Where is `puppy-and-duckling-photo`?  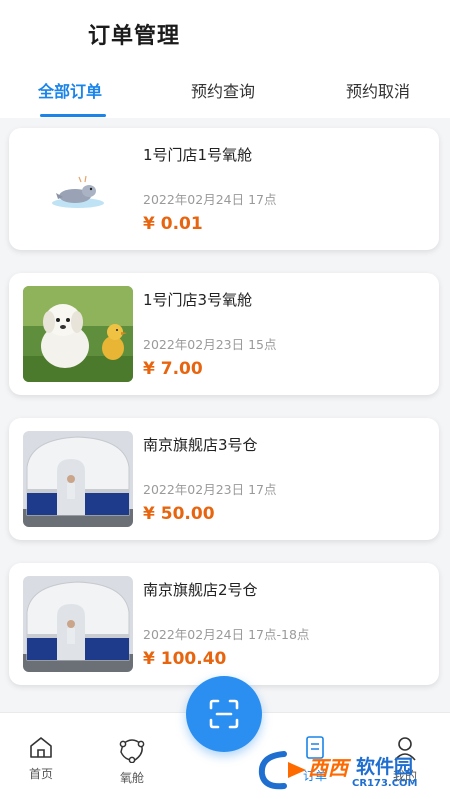
puppy-and-duckling-photo is located at coordinates (78, 334).